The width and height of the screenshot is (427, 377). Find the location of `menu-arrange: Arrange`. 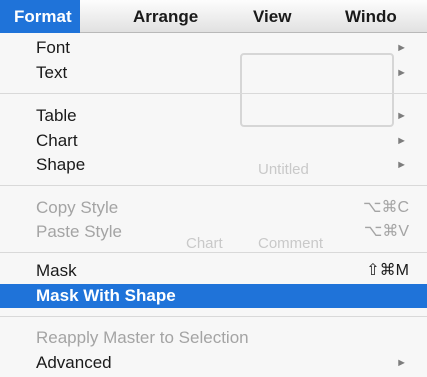

menu-arrange: Arrange is located at coordinates (165, 16).